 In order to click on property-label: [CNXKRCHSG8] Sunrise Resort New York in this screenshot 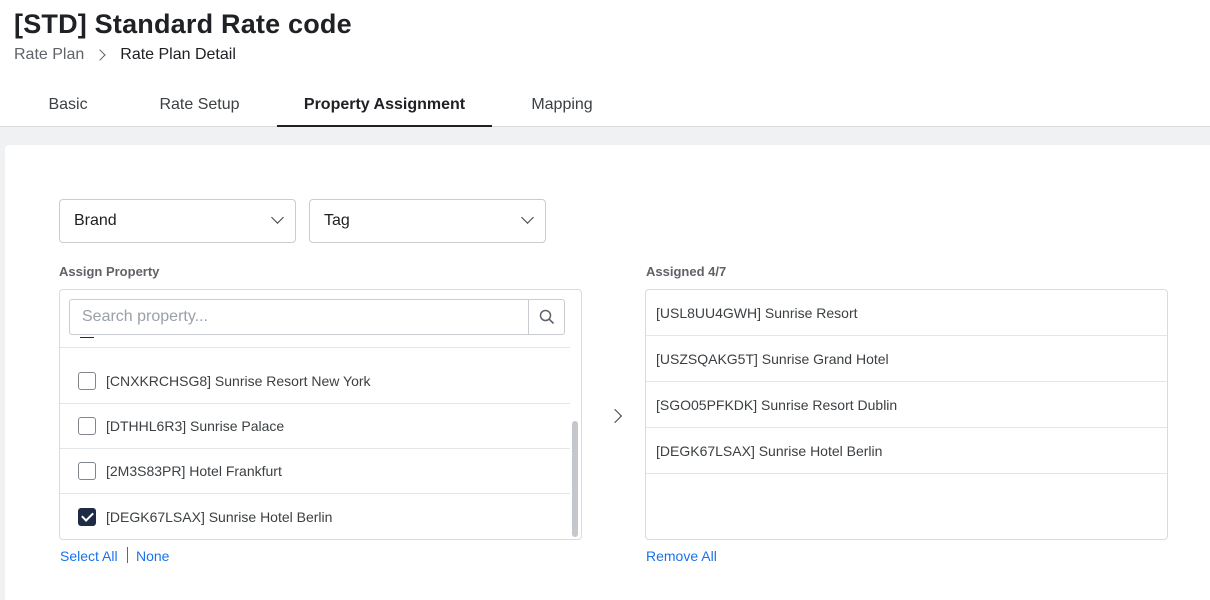, I will do `click(238, 381)`.